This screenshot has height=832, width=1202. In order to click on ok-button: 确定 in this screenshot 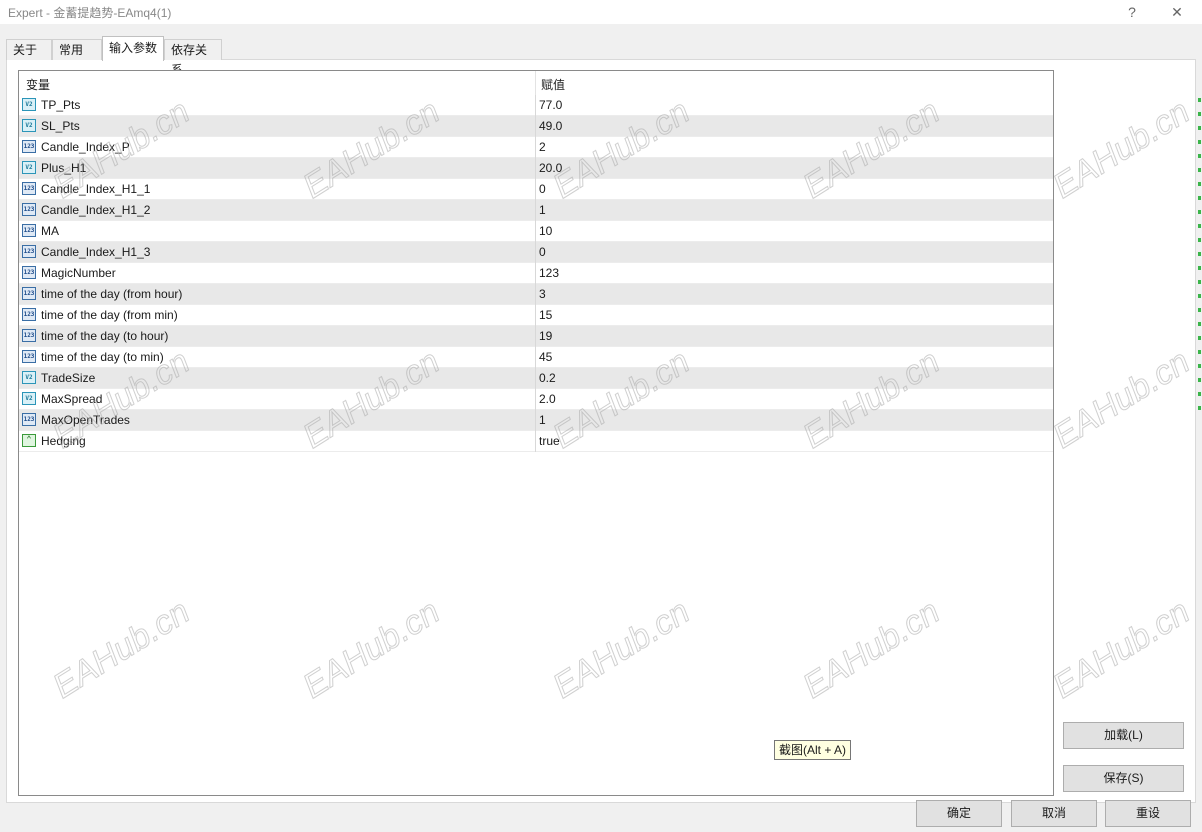, I will do `click(959, 813)`.